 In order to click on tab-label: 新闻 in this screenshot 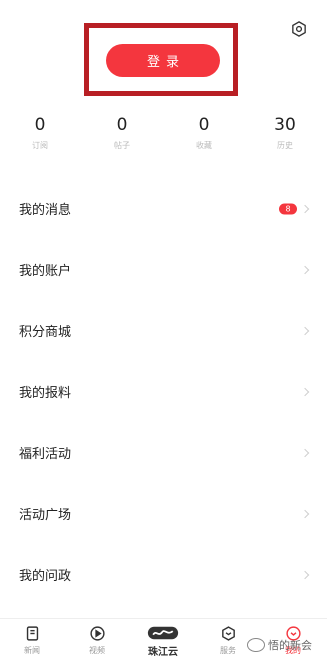, I will do `click(32, 650)`.